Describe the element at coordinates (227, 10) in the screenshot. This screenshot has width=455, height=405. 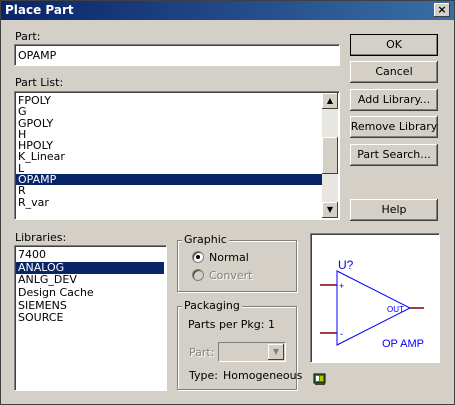
I see `title-bar: Place Part ×` at that location.